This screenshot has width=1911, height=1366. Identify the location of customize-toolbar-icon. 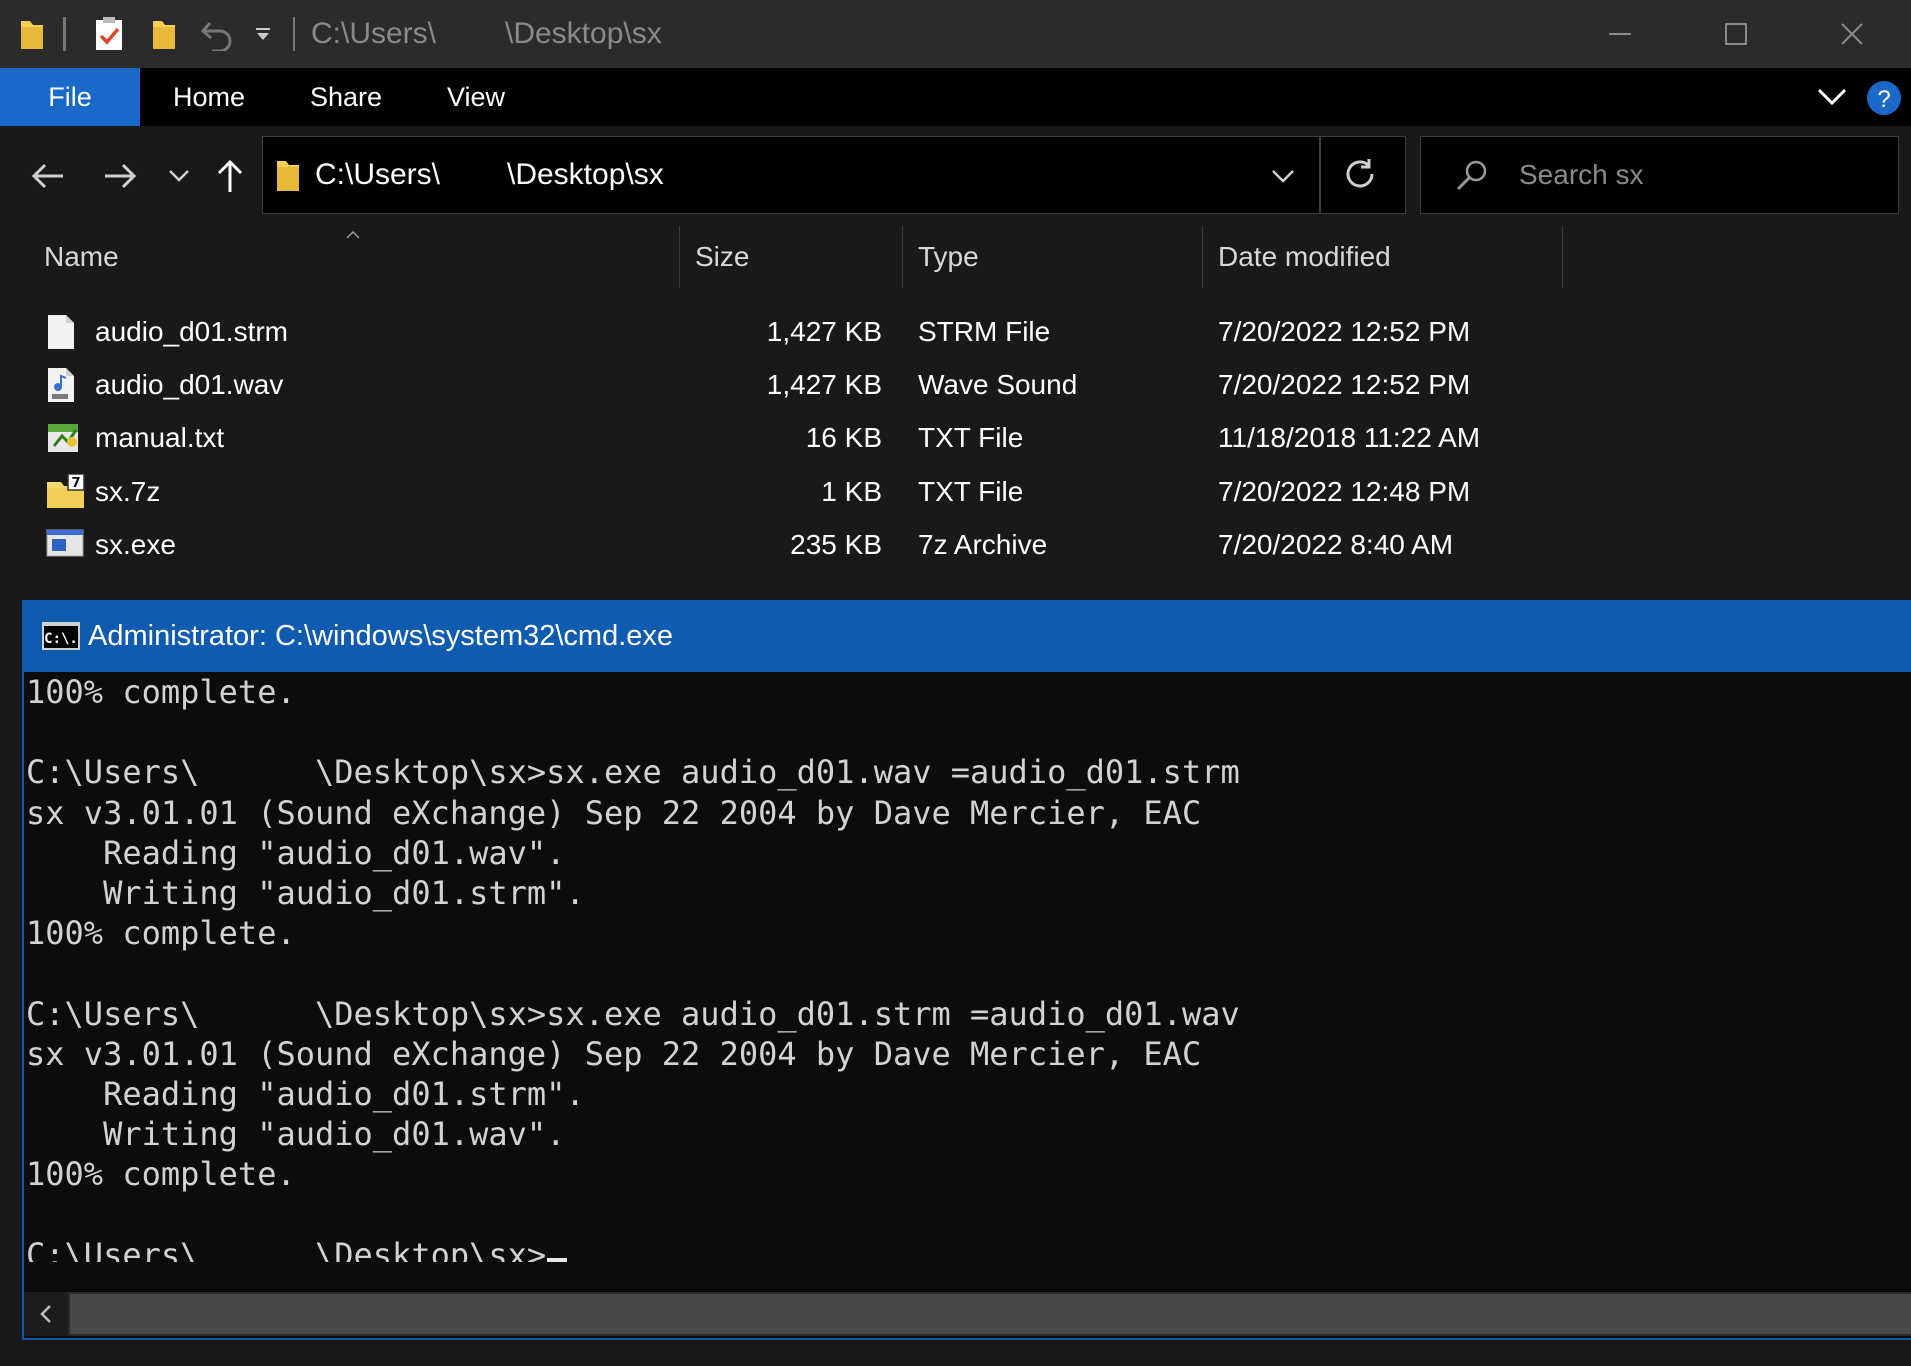
(263, 34).